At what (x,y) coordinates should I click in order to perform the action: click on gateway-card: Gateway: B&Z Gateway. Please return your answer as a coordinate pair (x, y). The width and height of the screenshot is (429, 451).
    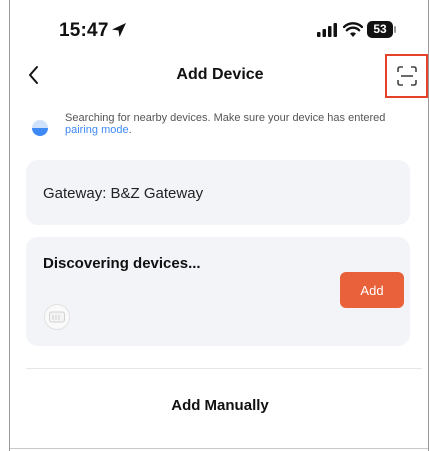
    Looking at the image, I should click on (218, 192).